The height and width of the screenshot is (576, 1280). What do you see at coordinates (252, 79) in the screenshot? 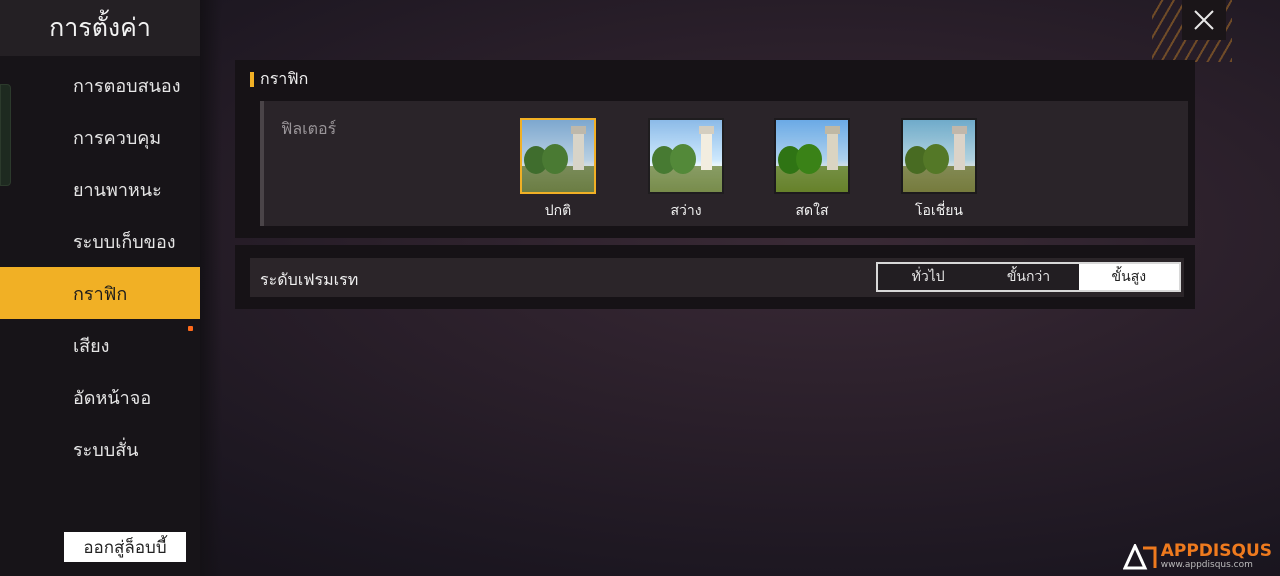
I see `section-marker` at bounding box center [252, 79].